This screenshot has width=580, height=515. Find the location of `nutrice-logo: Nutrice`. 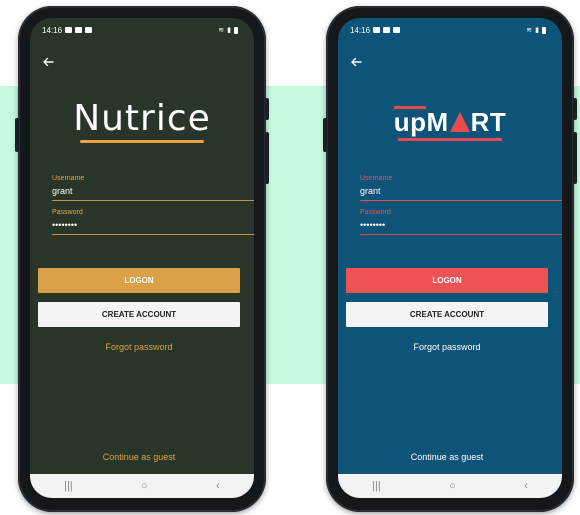

nutrice-logo: Nutrice is located at coordinates (142, 120).